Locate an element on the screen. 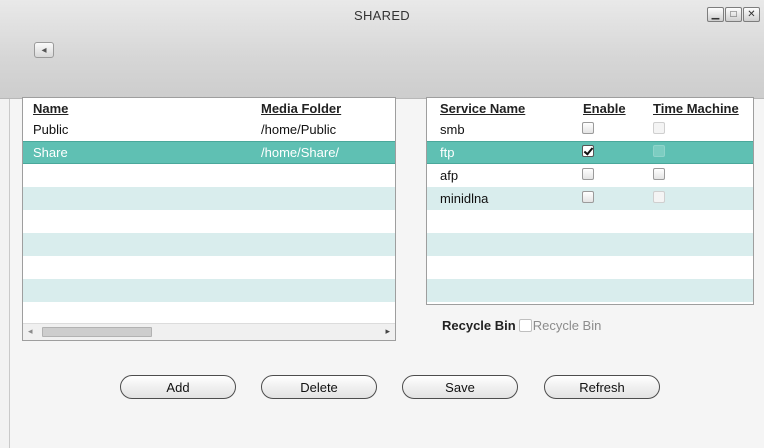 The width and height of the screenshot is (764, 448). share-folder: /home/Public is located at coordinates (299, 129).